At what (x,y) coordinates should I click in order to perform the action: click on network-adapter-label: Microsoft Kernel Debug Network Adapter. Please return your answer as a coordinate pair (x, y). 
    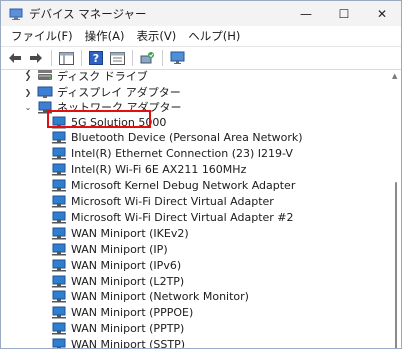
    Looking at the image, I should click on (183, 186).